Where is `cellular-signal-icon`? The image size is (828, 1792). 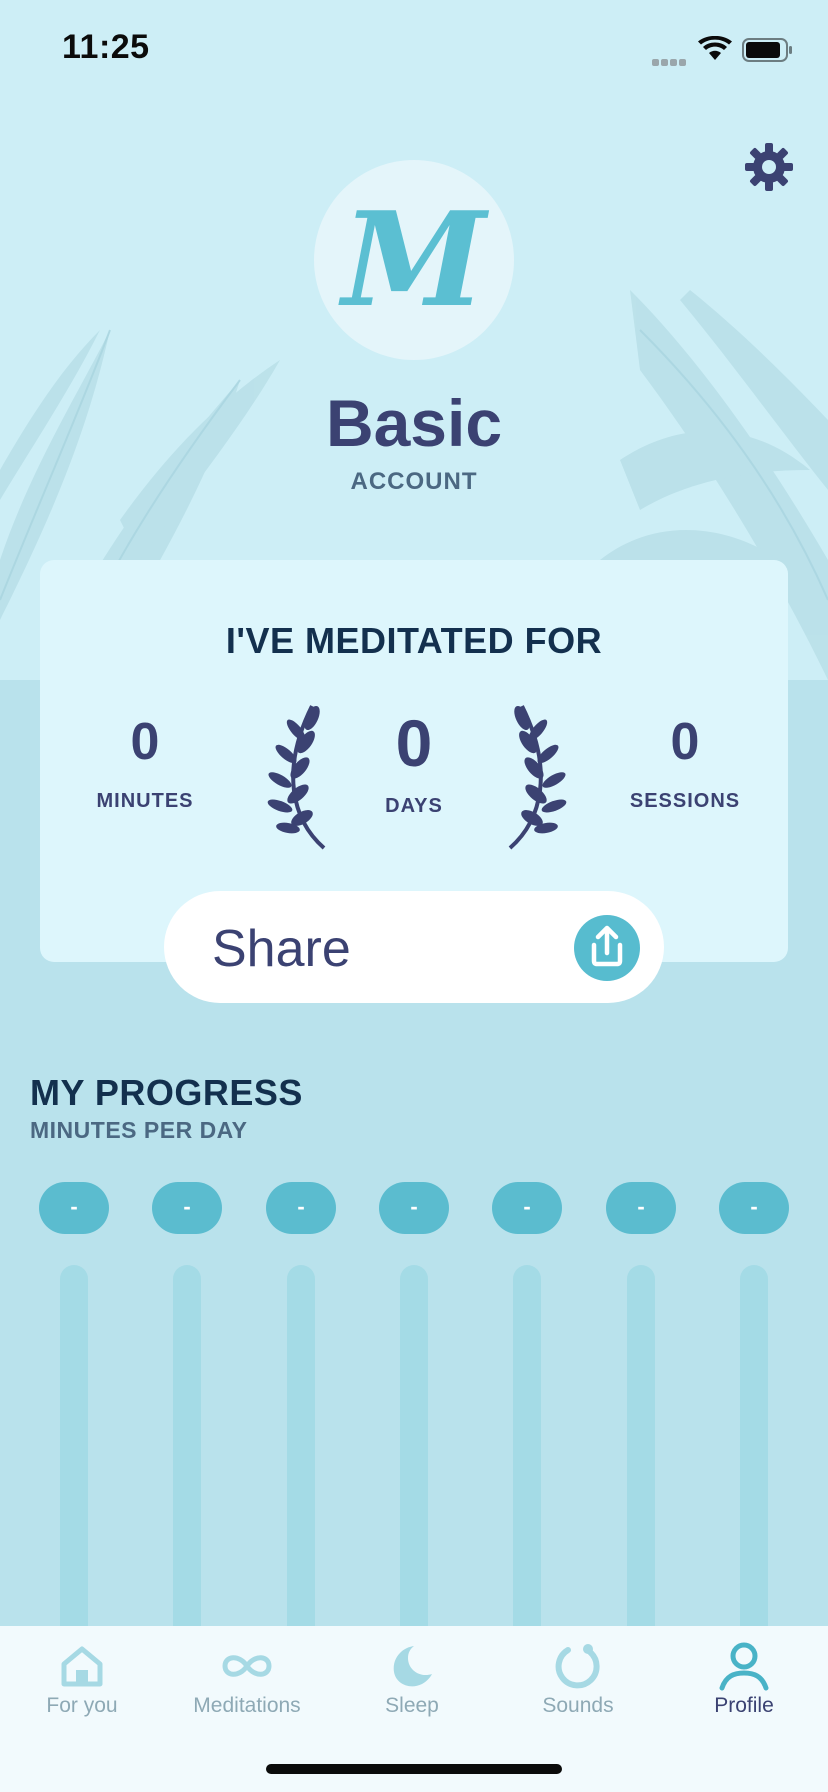
cellular-signal-icon is located at coordinates (672, 59).